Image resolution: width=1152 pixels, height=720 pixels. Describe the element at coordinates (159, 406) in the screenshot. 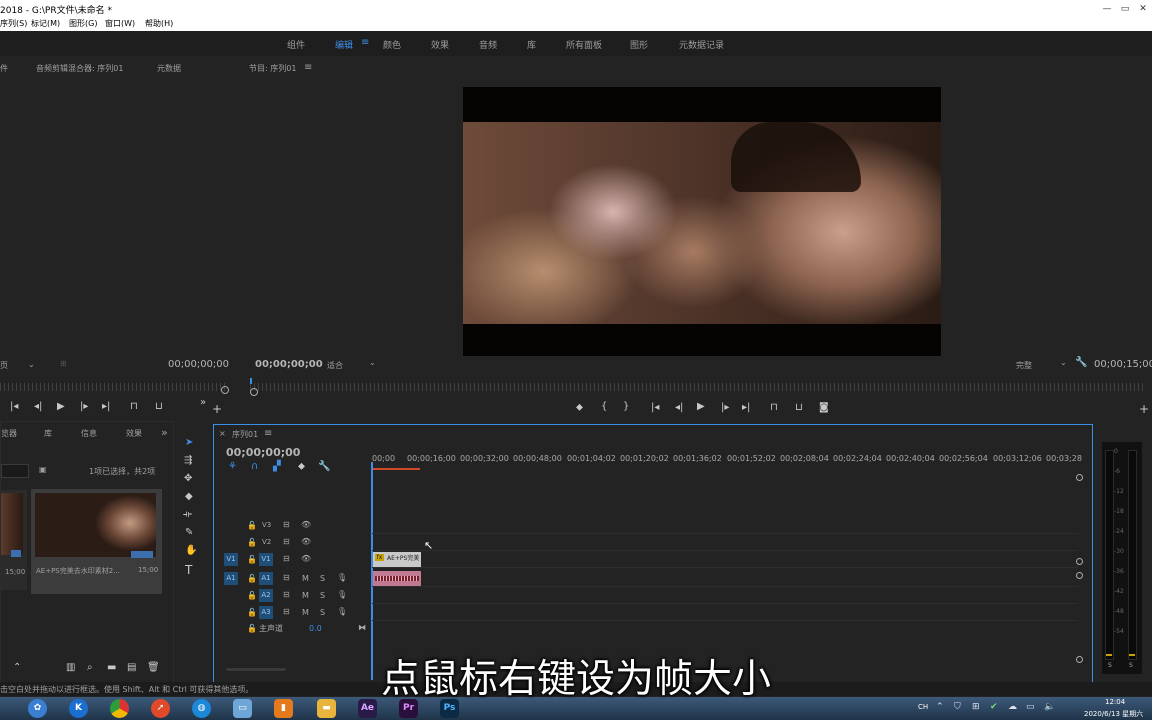

I see `overwrite-icon: ⊔` at that location.